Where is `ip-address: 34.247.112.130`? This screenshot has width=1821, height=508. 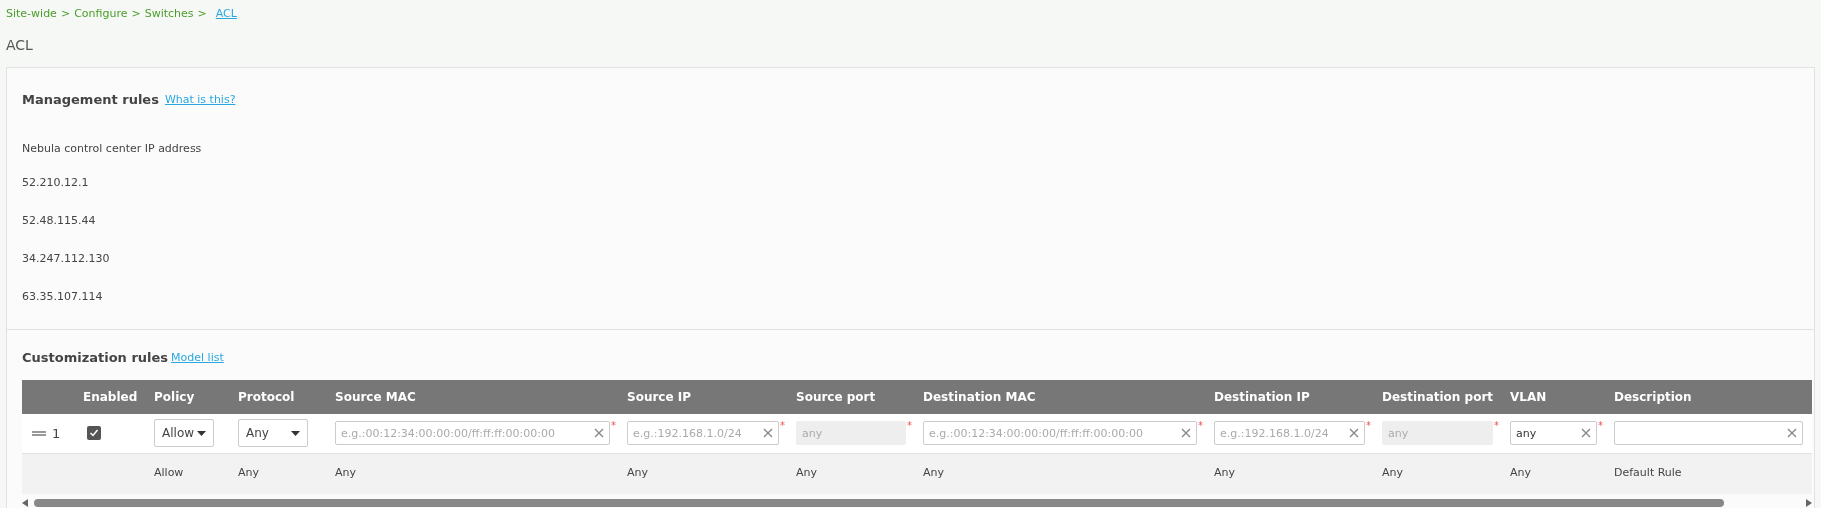 ip-address: 34.247.112.130 is located at coordinates (66, 259).